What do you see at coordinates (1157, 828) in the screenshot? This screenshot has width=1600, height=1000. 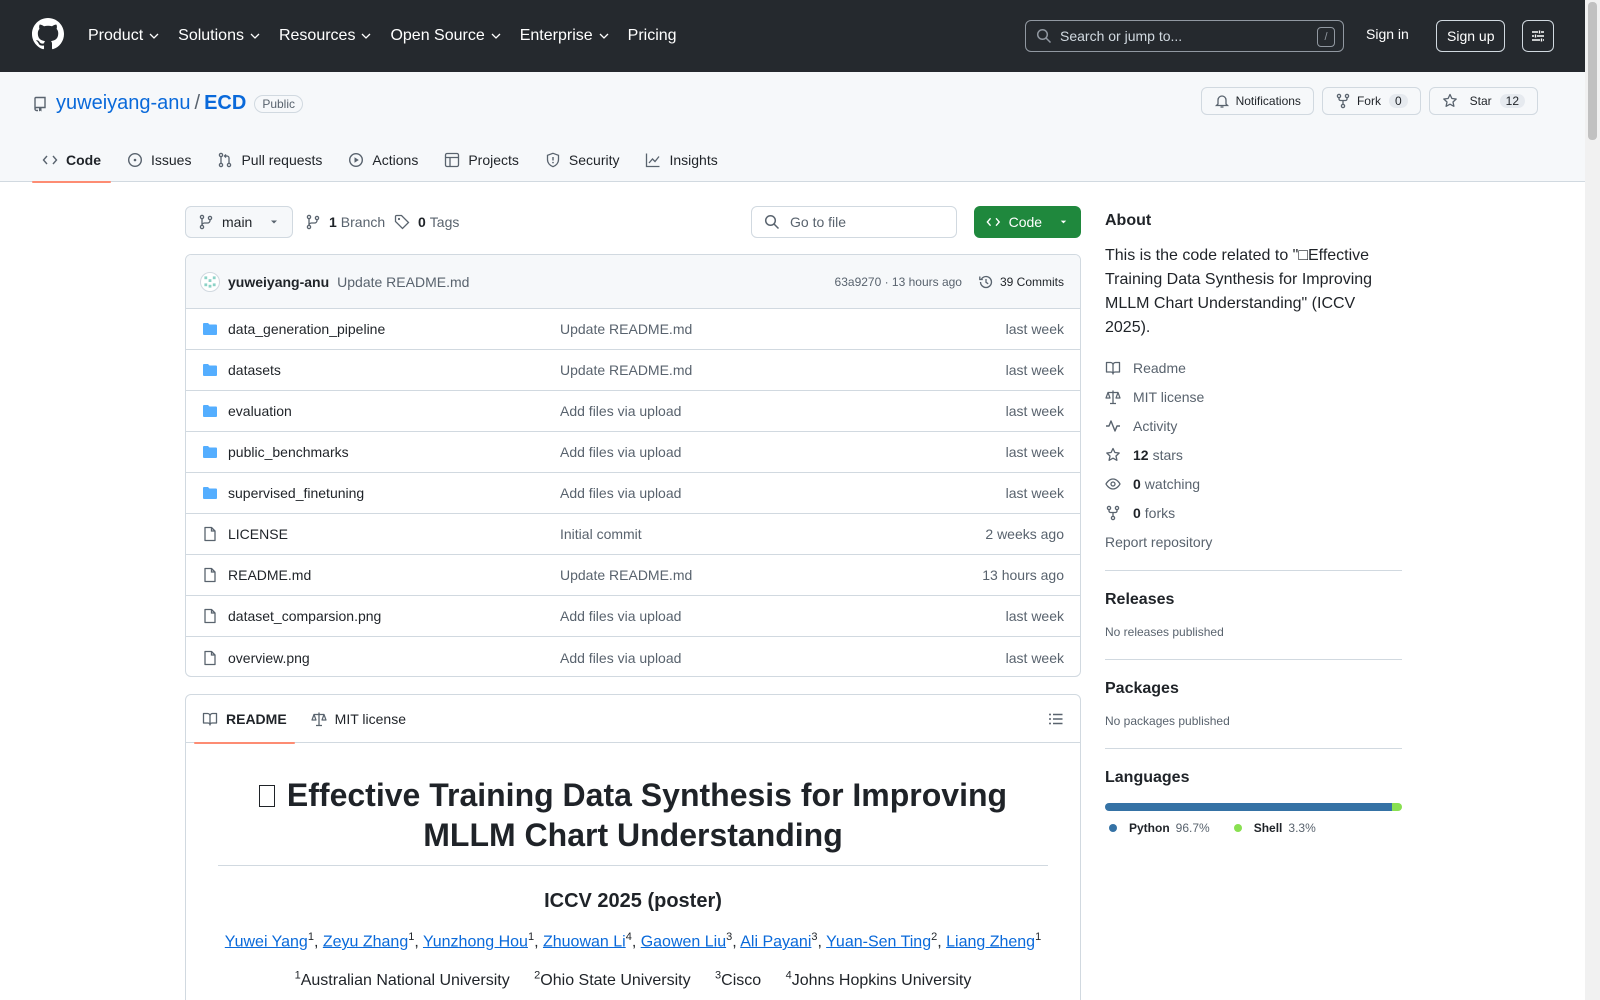 I see `language-python: Python 96.7%` at bounding box center [1157, 828].